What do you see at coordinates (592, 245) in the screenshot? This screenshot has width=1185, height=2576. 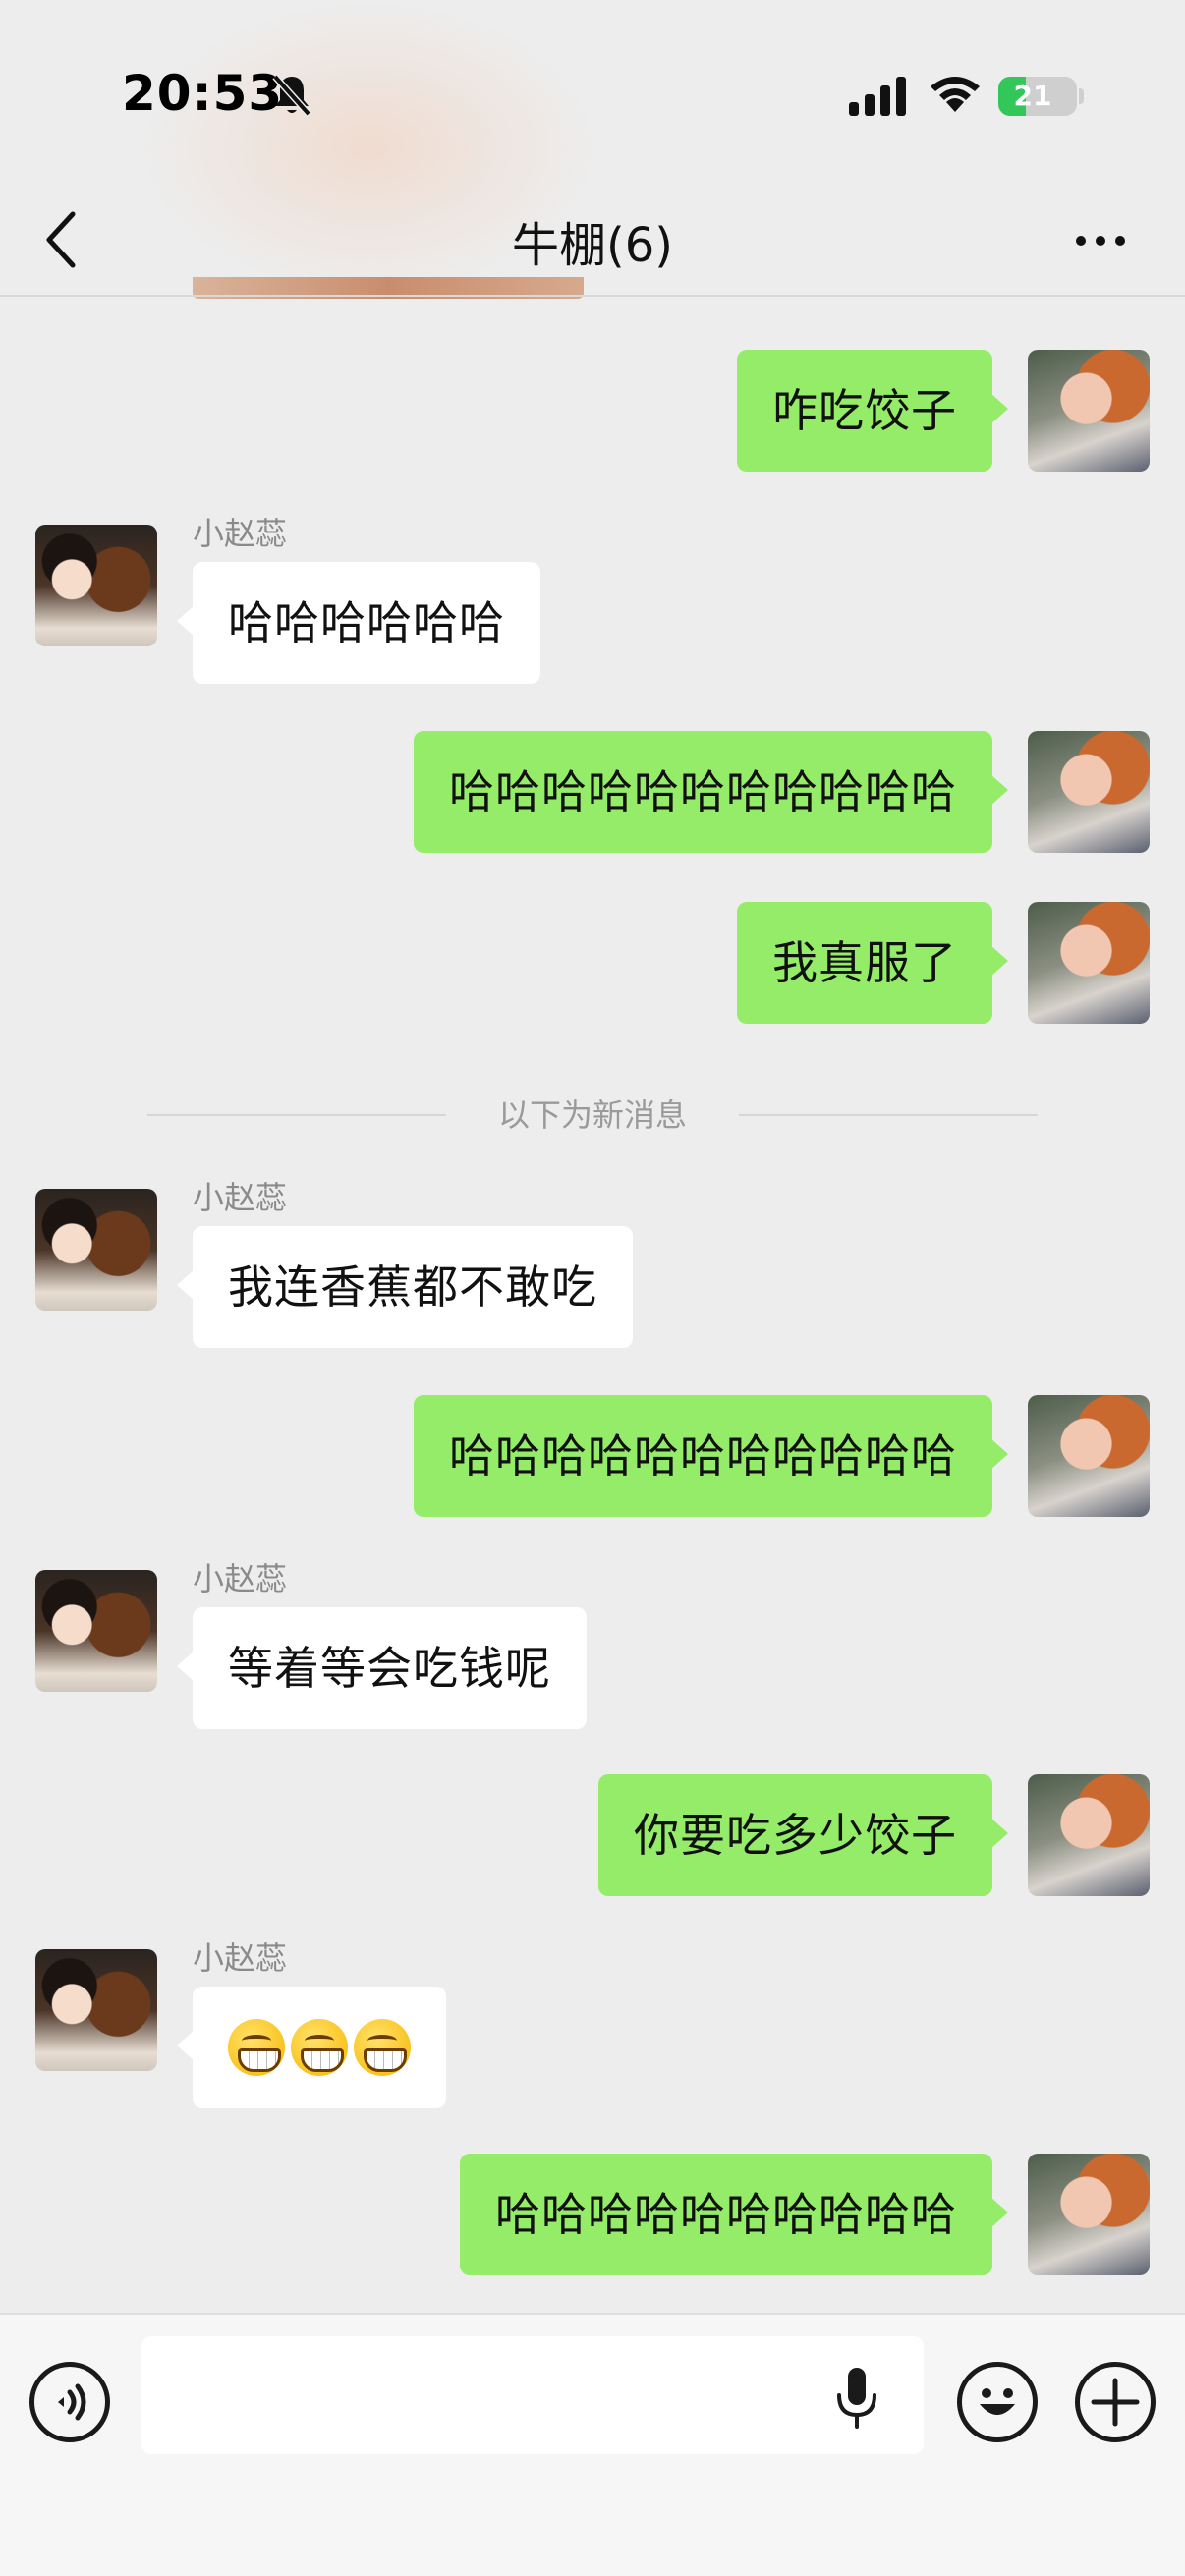 I see `chat-title: 牛棚(6)` at bounding box center [592, 245].